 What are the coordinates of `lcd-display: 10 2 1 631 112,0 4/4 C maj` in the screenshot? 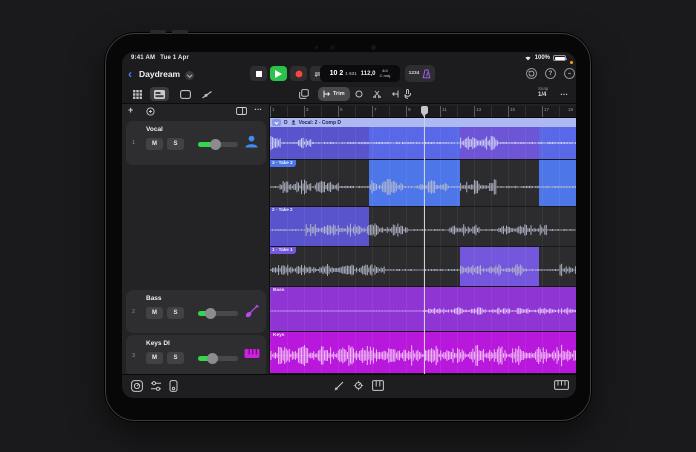 It's located at (360, 73).